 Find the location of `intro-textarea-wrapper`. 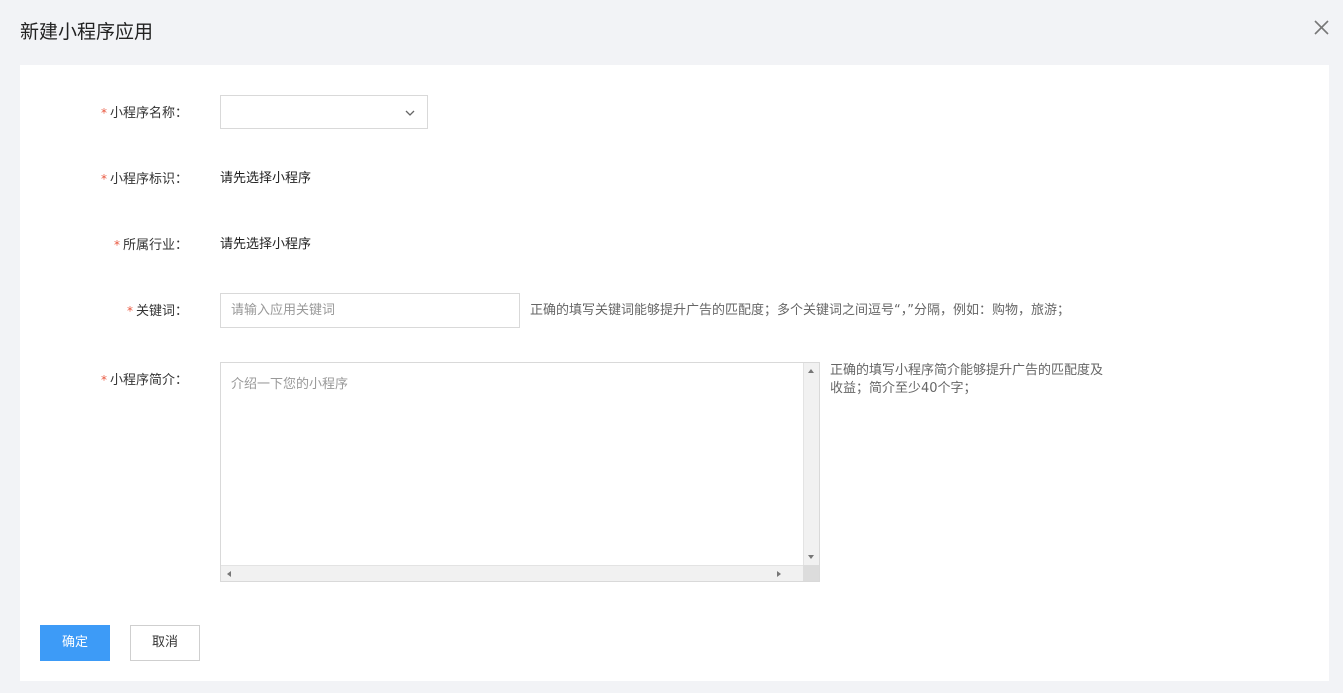

intro-textarea-wrapper is located at coordinates (520, 472).